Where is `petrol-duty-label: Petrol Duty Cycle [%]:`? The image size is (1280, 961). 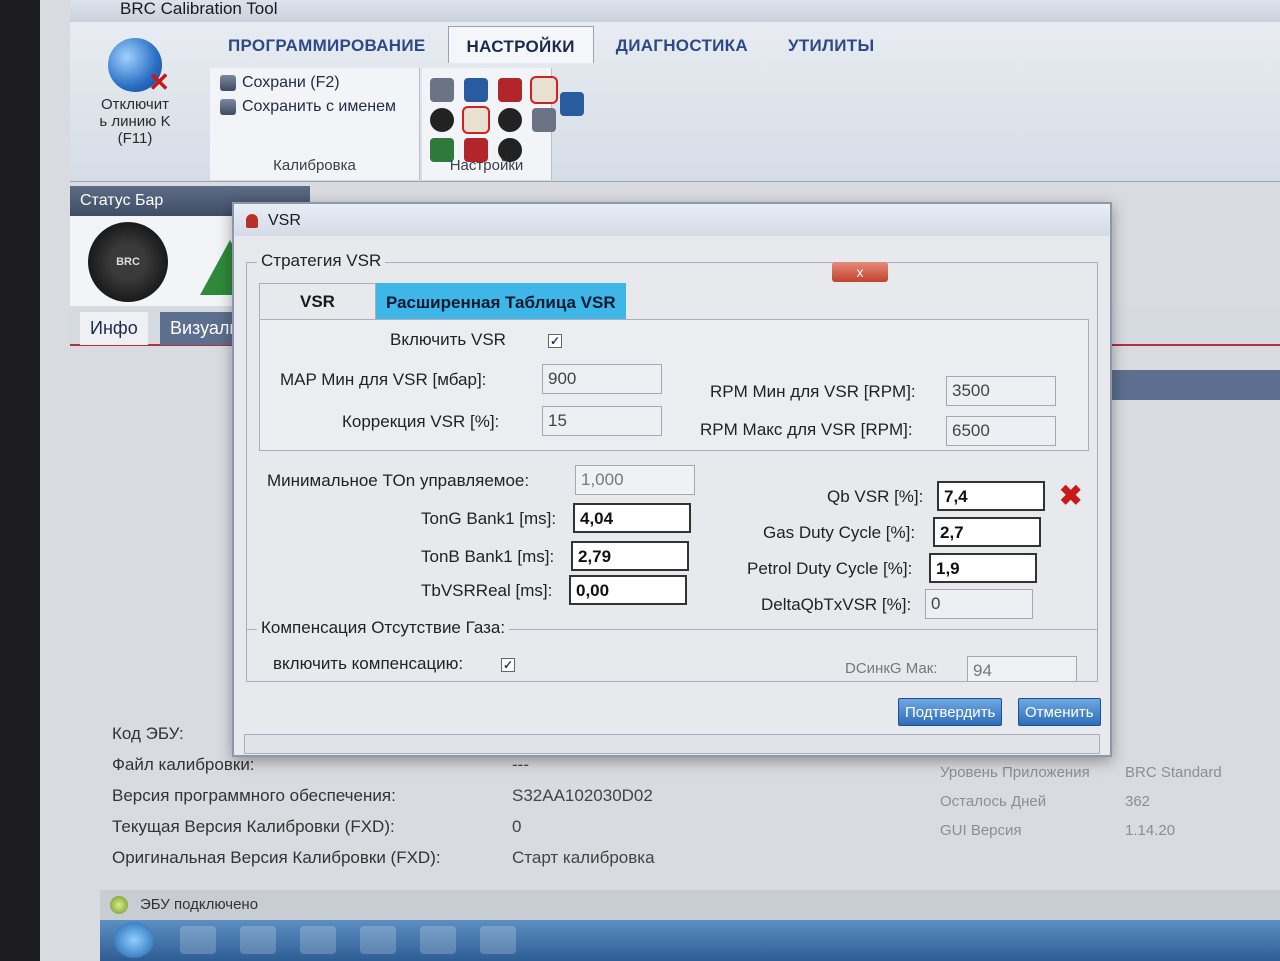
petrol-duty-label: Petrol Duty Cycle [%]: is located at coordinates (830, 568).